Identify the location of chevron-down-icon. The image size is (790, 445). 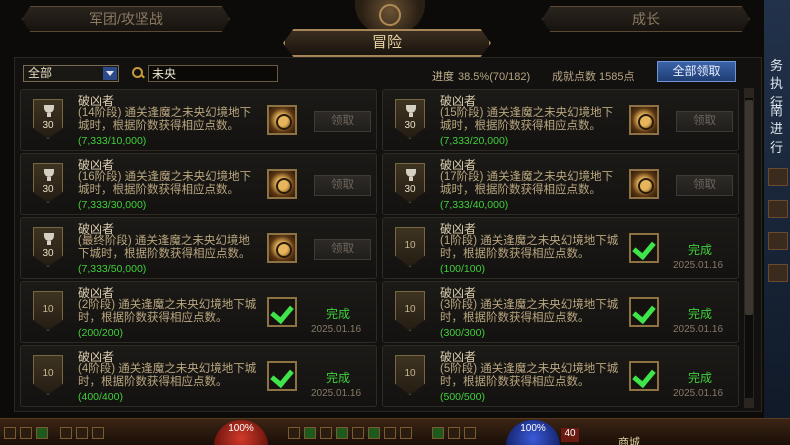
(110, 73).